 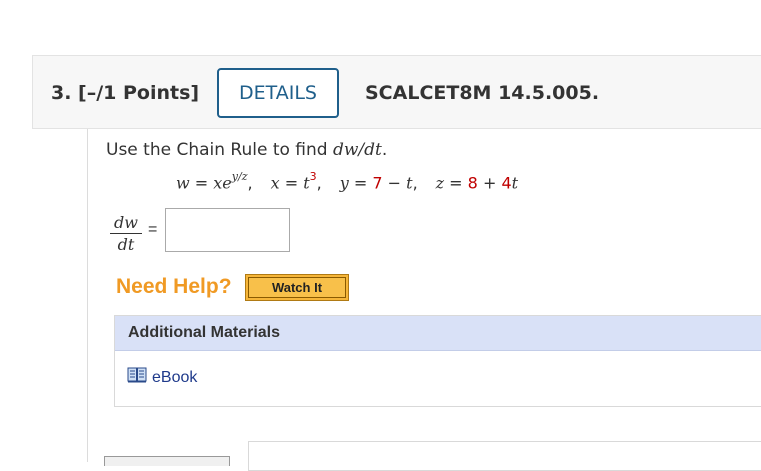 I want to click on book-icon, so click(x=137, y=377).